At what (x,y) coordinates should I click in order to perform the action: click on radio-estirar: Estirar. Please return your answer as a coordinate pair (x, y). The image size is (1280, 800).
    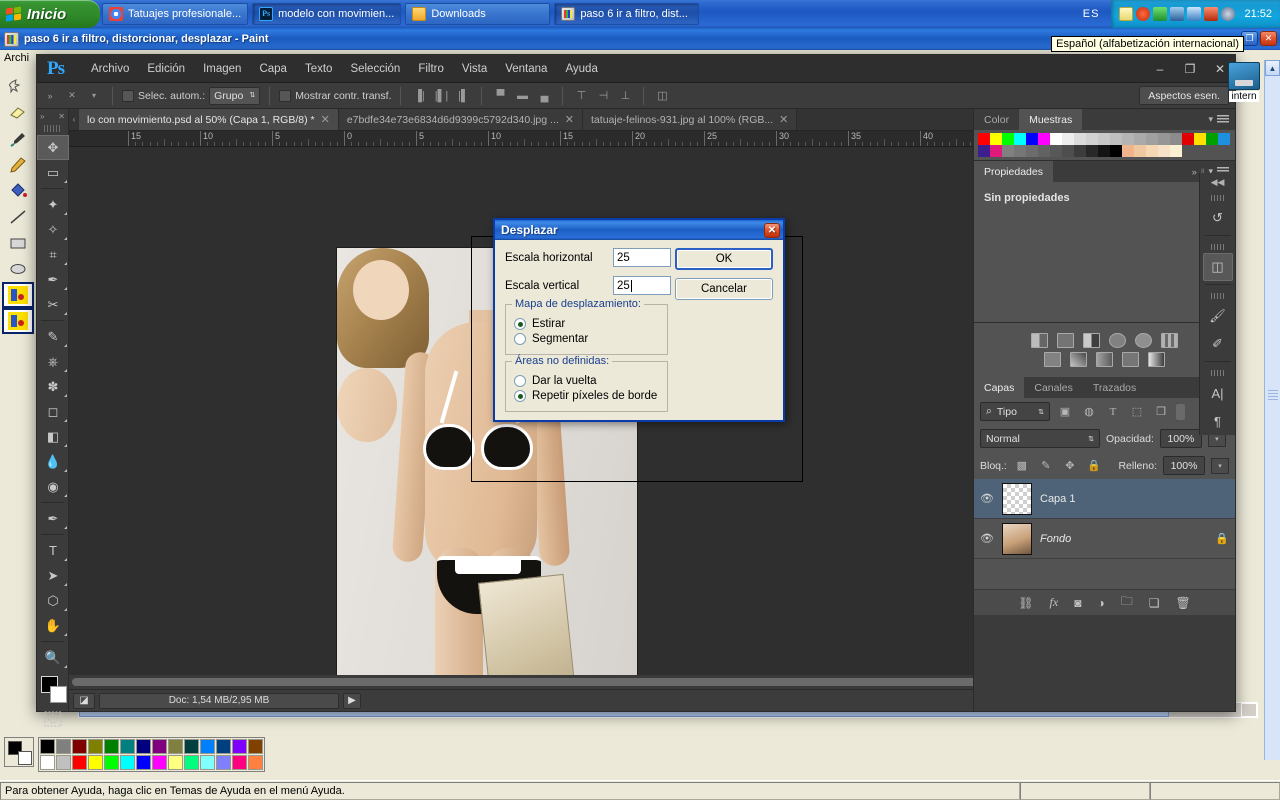
    Looking at the image, I should click on (586, 324).